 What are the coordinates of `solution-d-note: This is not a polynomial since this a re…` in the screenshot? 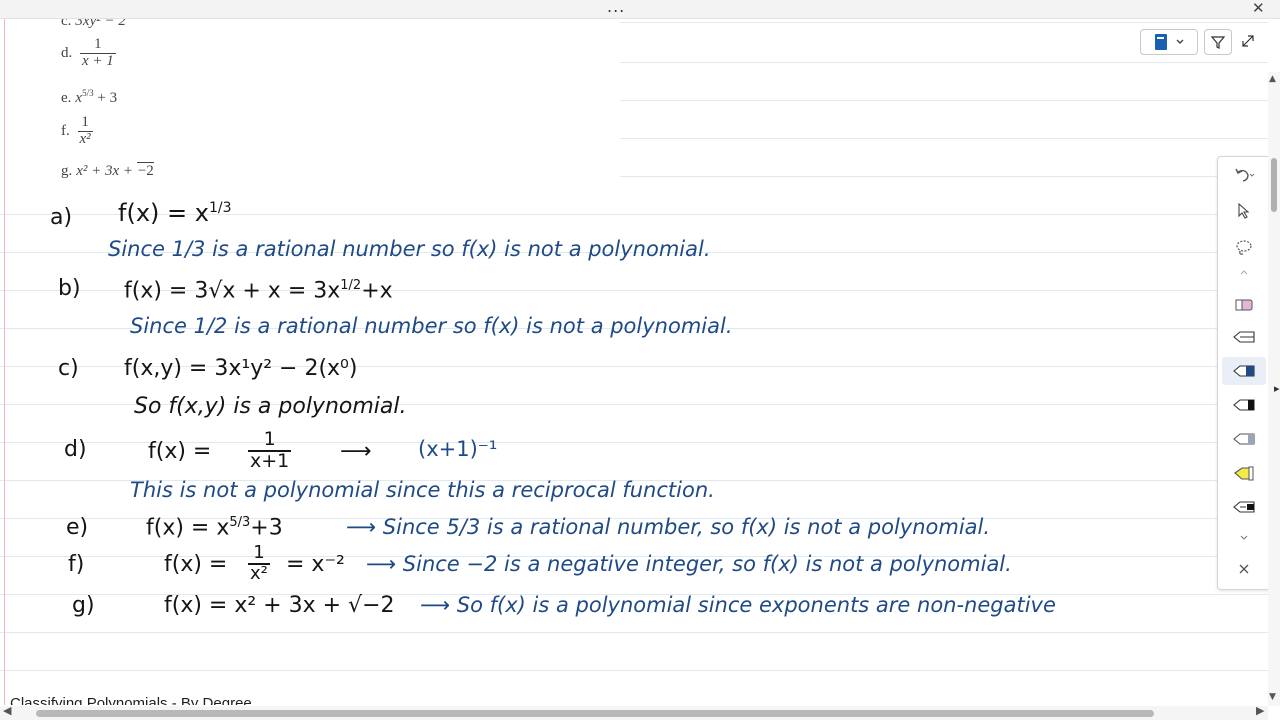 It's located at (422, 490).